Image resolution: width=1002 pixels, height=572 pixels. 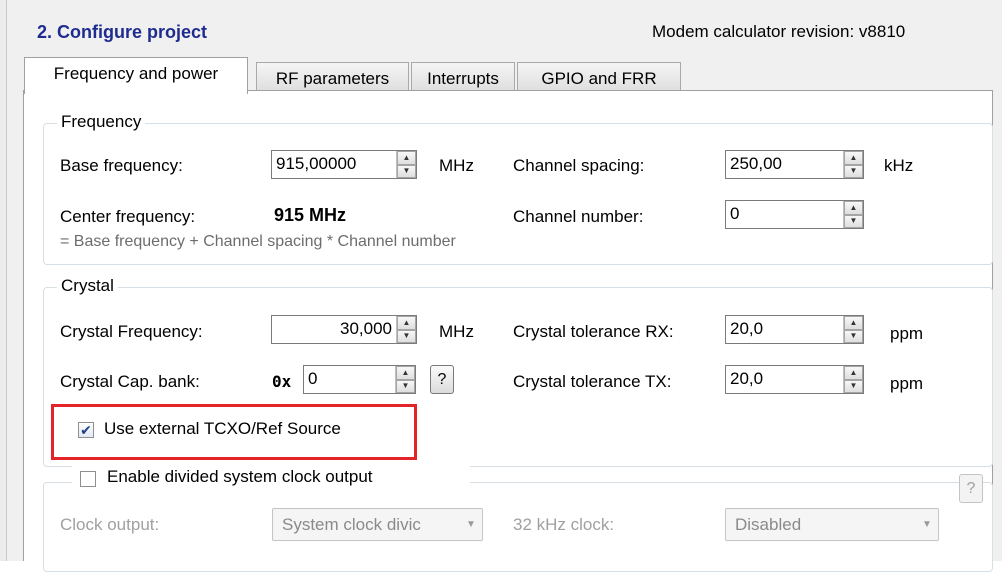 What do you see at coordinates (456, 165) in the screenshot?
I see `base-frequency-unit: MHz` at bounding box center [456, 165].